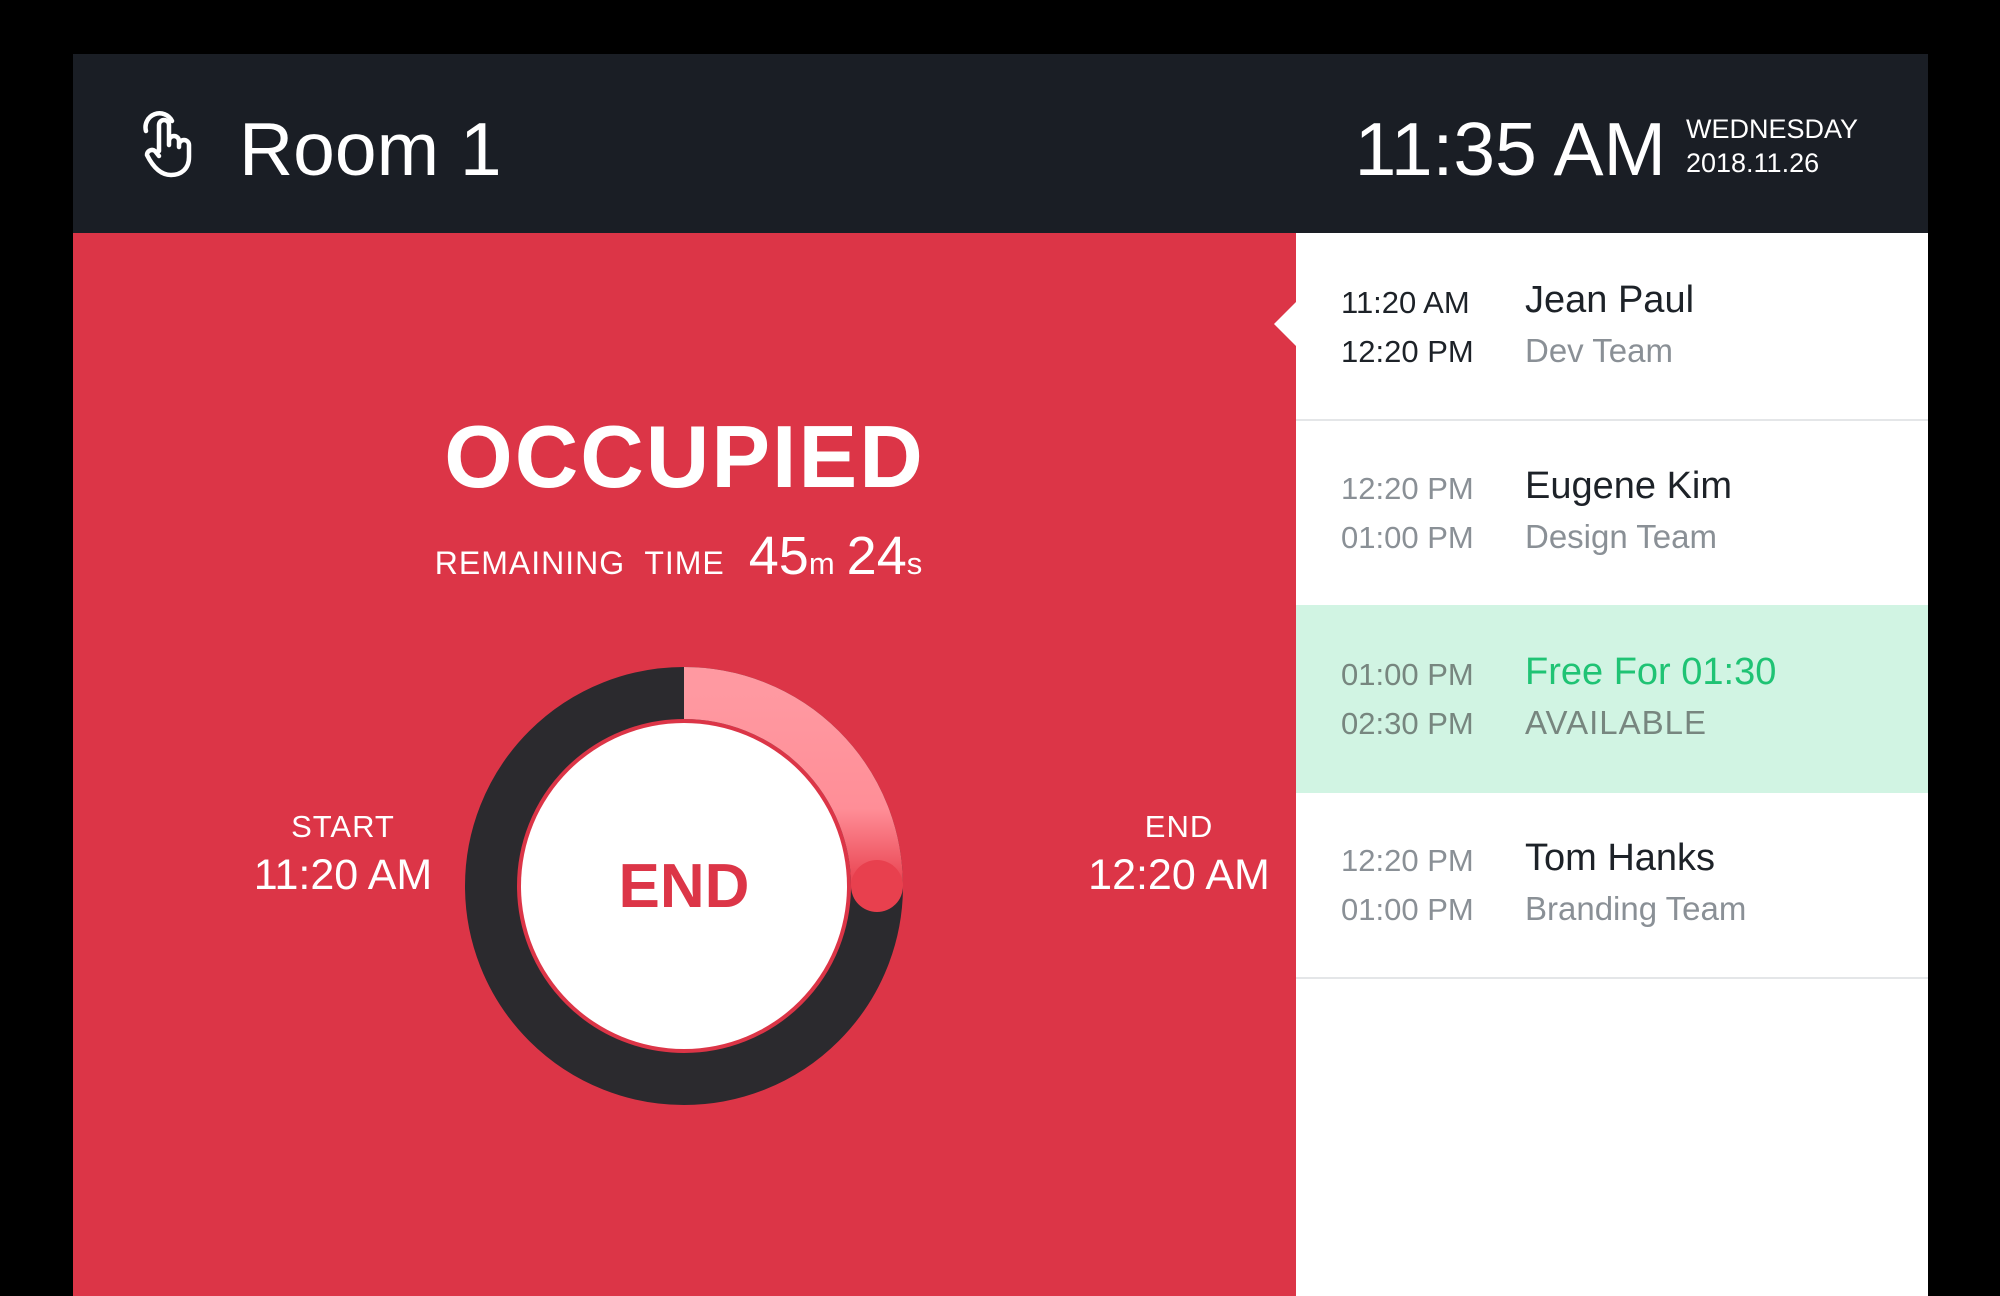 This screenshot has width=2000, height=1296. What do you see at coordinates (877, 886) in the screenshot?
I see `progress-arc-end` at bounding box center [877, 886].